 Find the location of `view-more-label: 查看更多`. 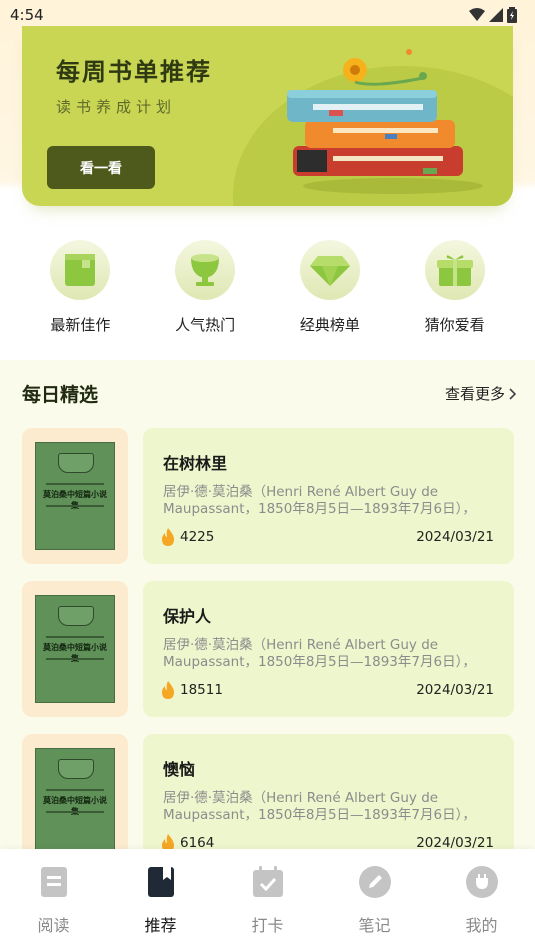

view-more-label: 查看更多 is located at coordinates (474, 394).